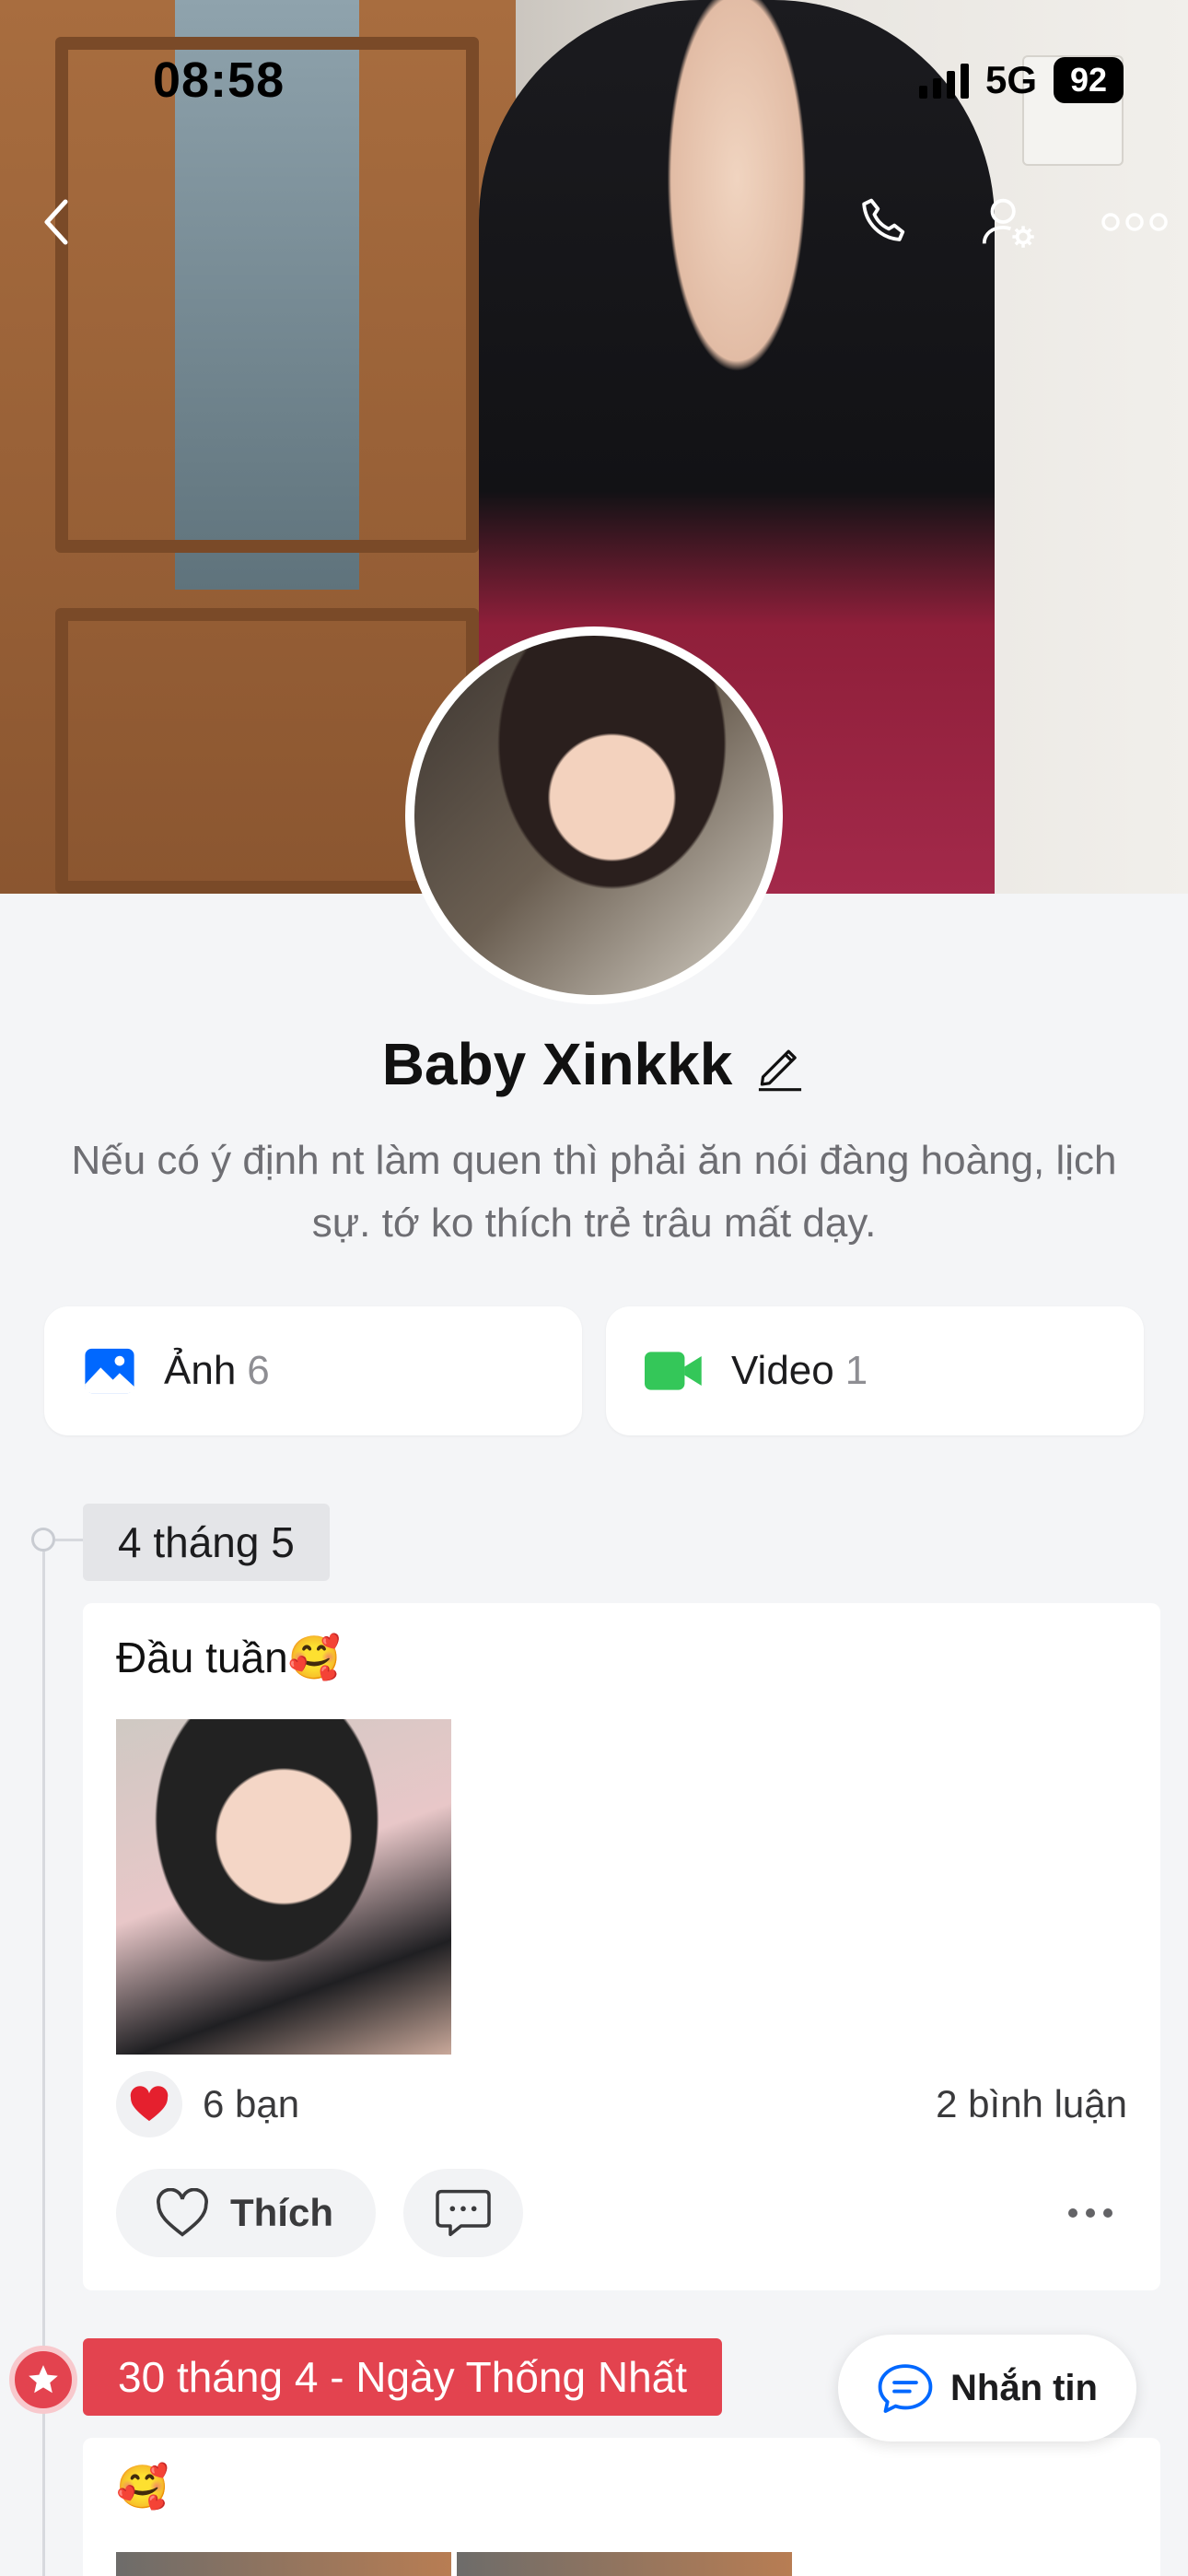 The image size is (1188, 2576). Describe the element at coordinates (313, 1370) in the screenshot. I see `photos-button: Ảnh 6` at that location.